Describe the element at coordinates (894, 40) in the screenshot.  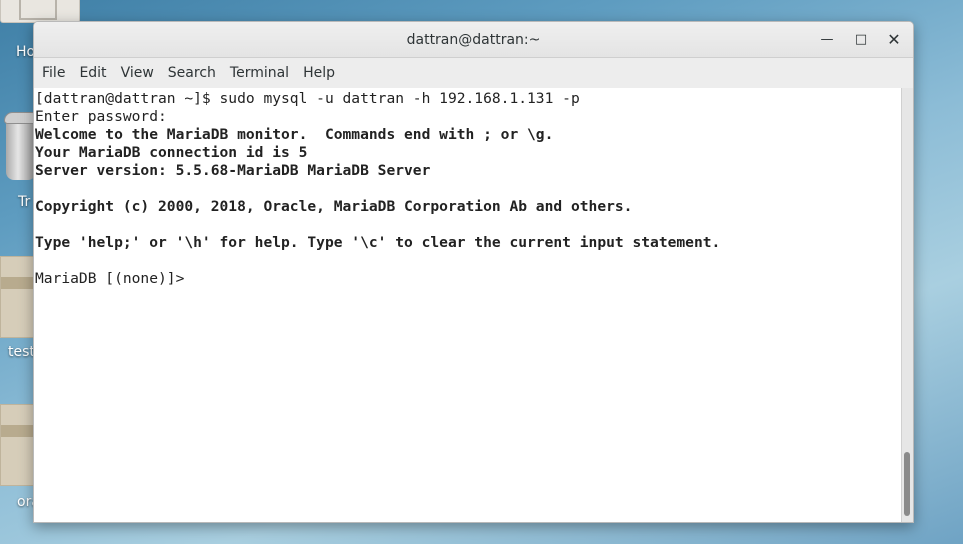
I see `close-button: ✕` at that location.